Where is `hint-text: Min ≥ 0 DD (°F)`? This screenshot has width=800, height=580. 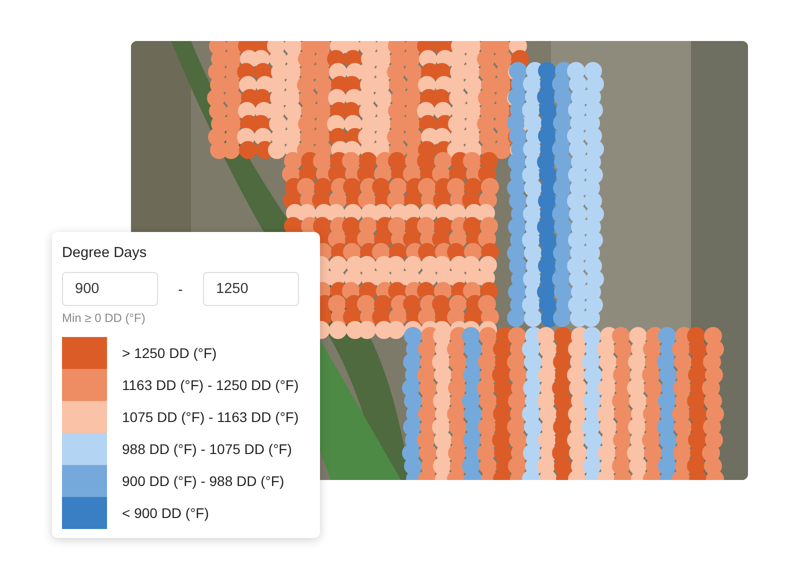 hint-text: Min ≥ 0 DD (°F) is located at coordinates (104, 318).